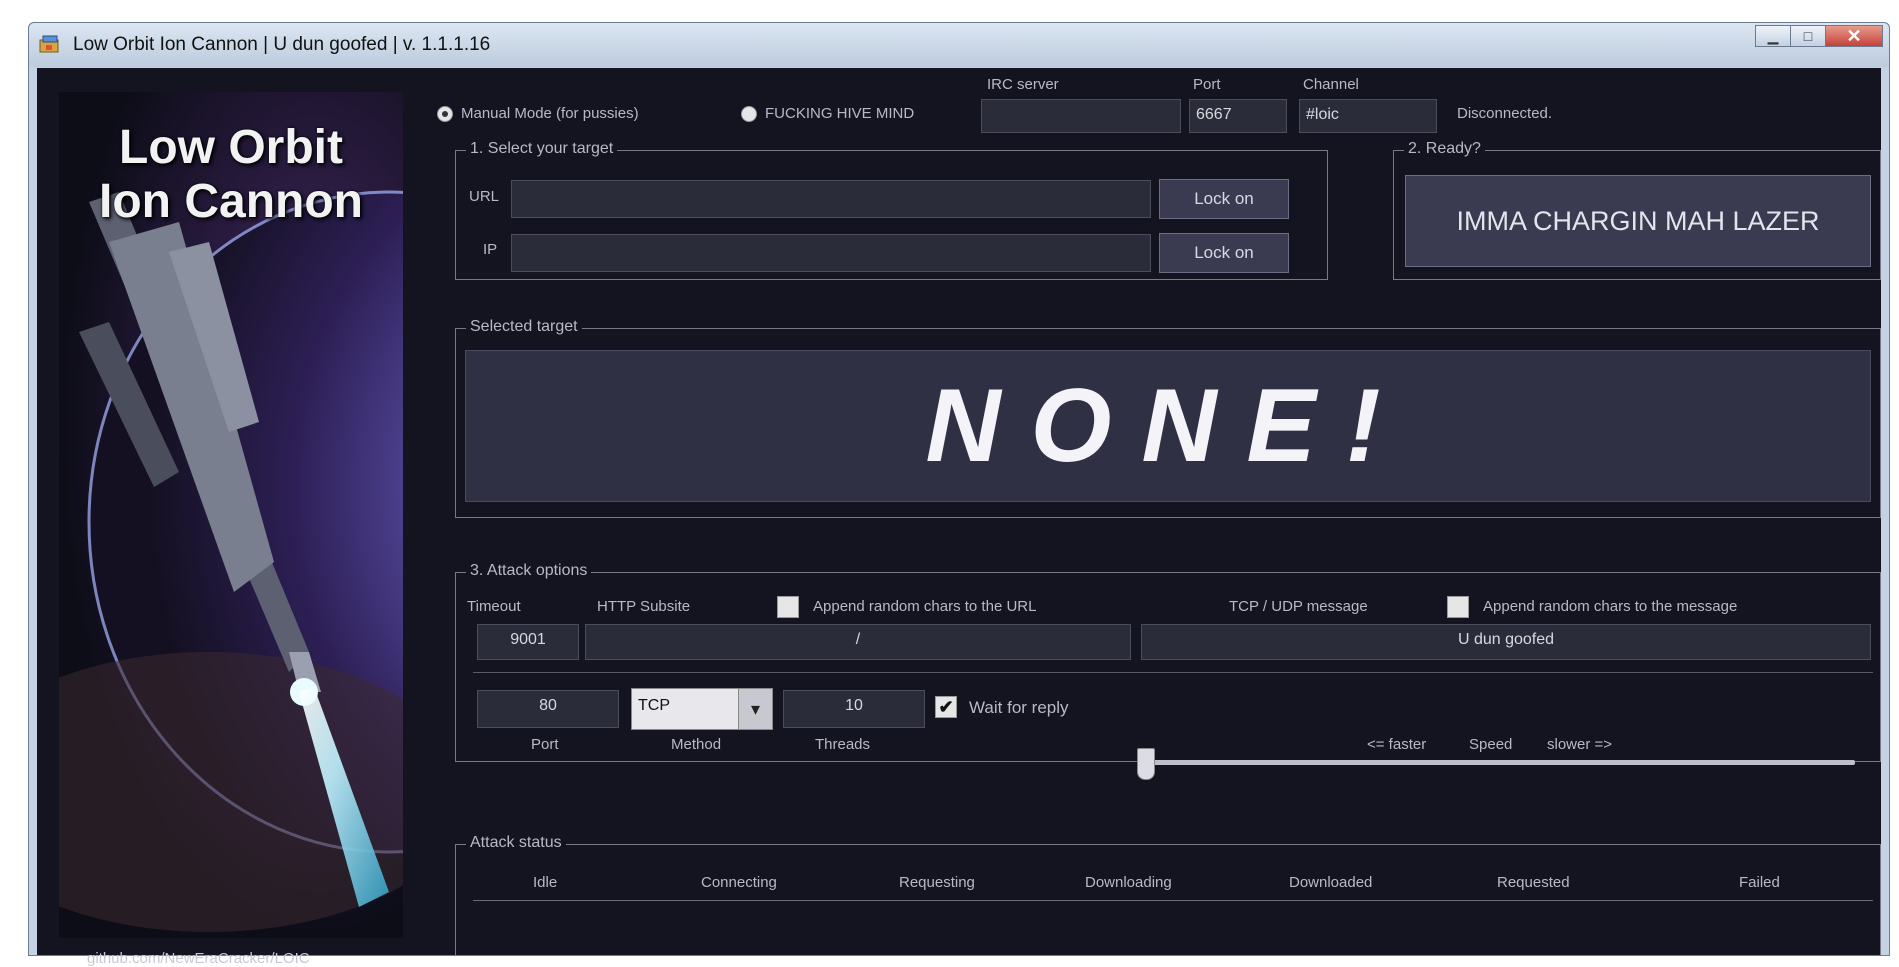 The width and height of the screenshot is (1899, 967). What do you see at coordinates (528, 642) in the screenshot?
I see `timeout-input: 9001` at bounding box center [528, 642].